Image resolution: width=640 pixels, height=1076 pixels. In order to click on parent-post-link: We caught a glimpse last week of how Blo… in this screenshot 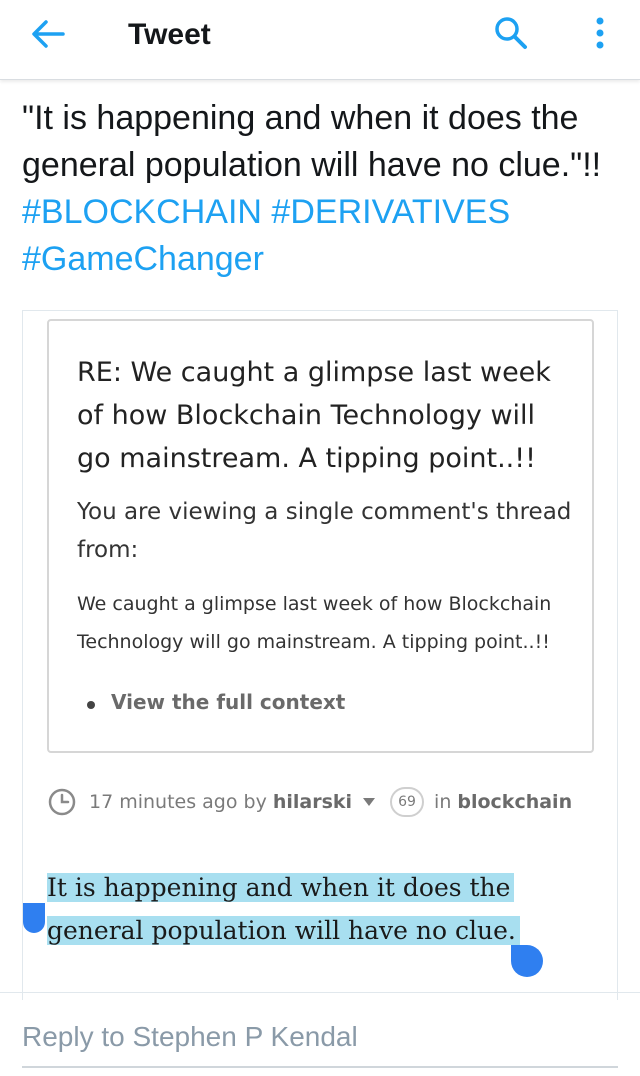, I will do `click(327, 623)`.